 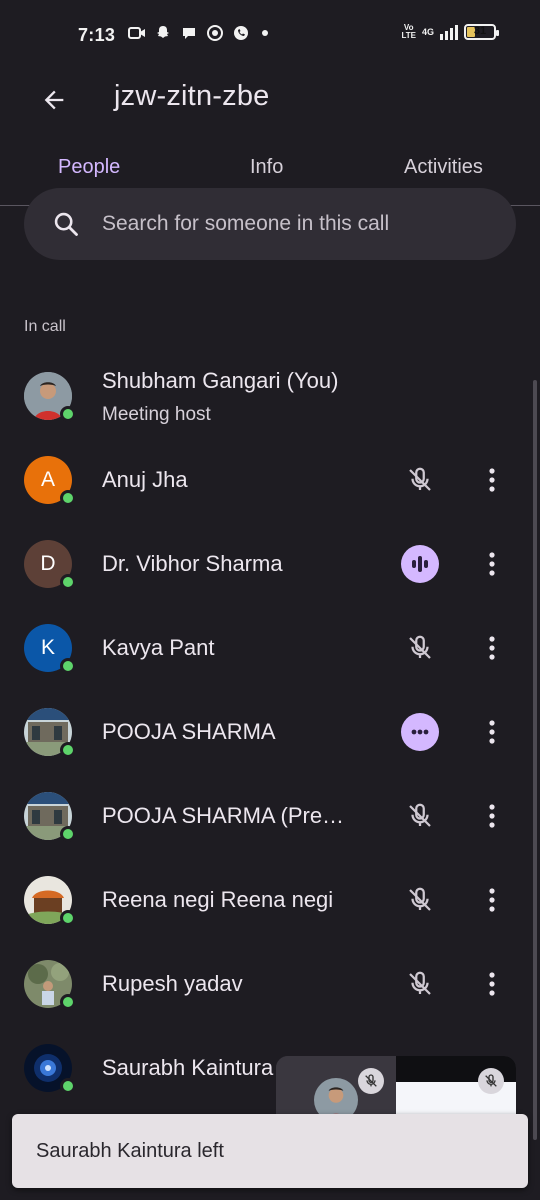 I want to click on arrow-back-icon, so click(x=54, y=100).